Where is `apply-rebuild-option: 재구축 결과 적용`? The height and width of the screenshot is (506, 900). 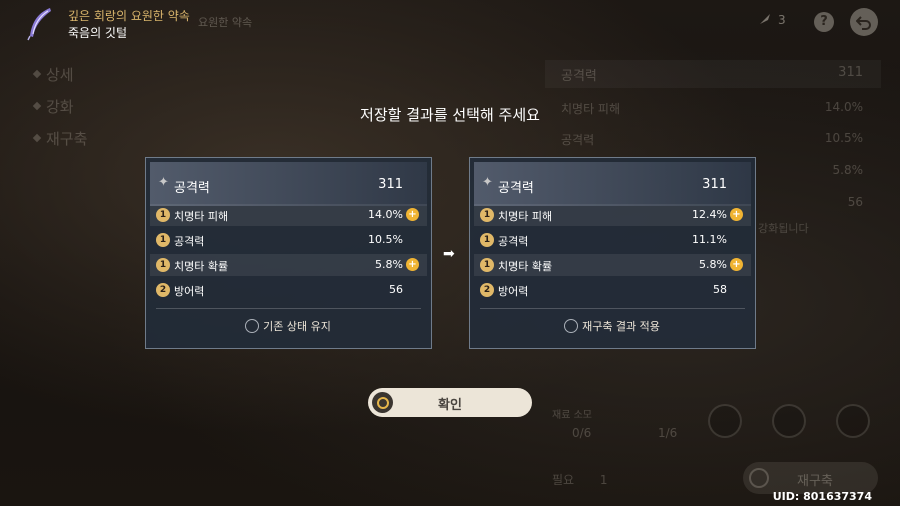
apply-rebuild-option: 재구축 결과 적용 is located at coordinates (612, 326).